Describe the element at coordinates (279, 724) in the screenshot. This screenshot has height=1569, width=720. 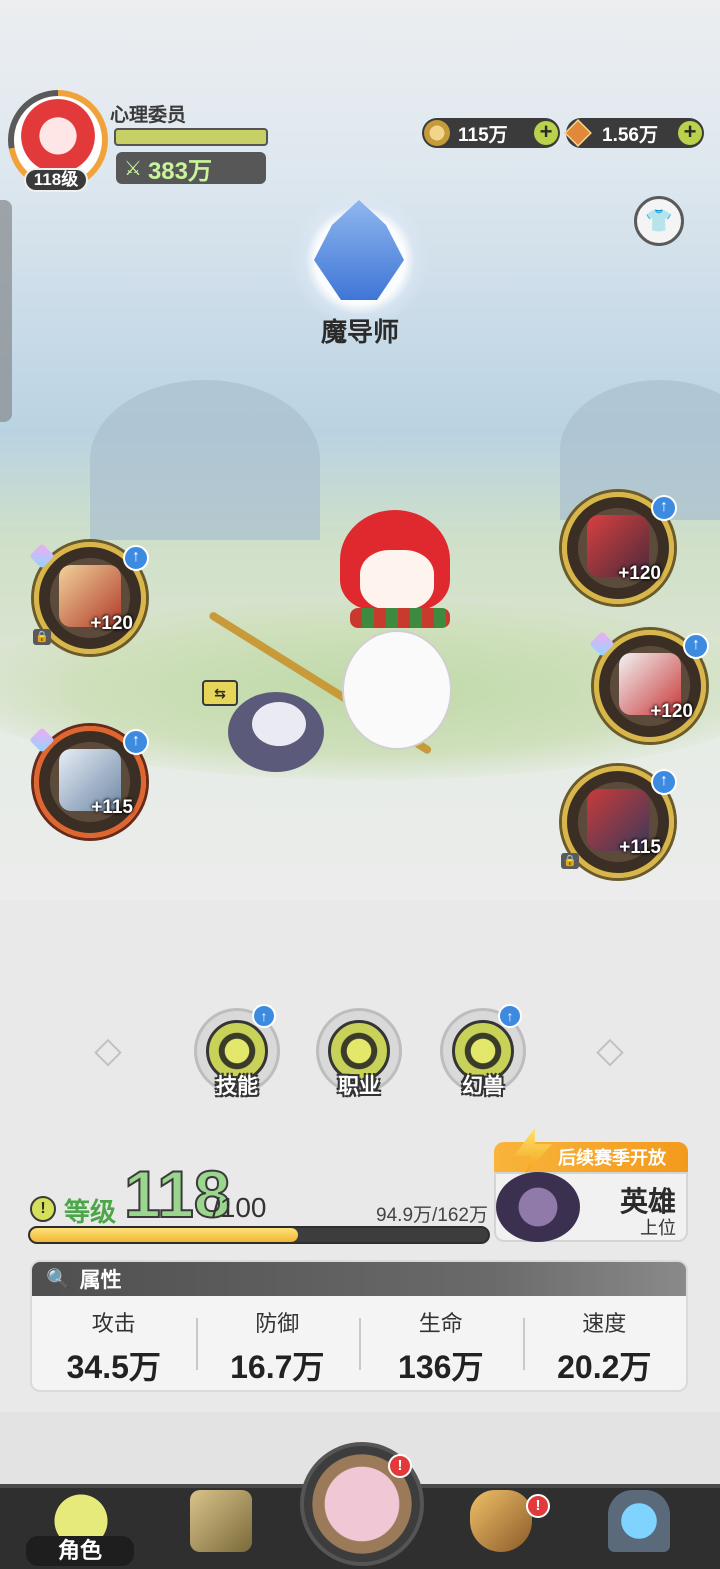
I see `pet-face` at that location.